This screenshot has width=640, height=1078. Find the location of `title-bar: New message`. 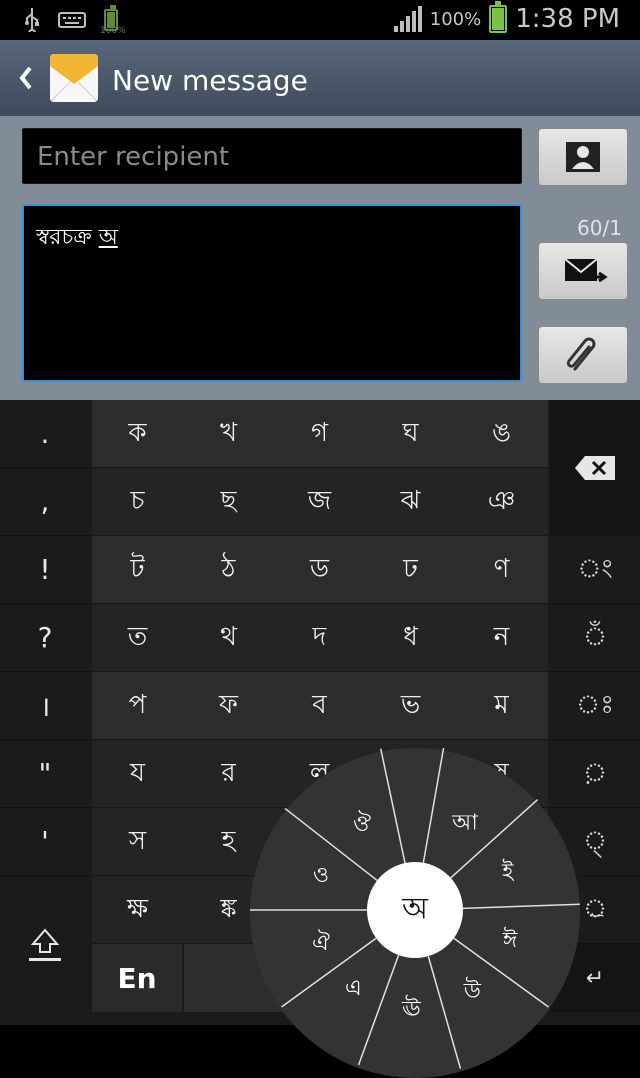

title-bar: New message is located at coordinates (320, 78).